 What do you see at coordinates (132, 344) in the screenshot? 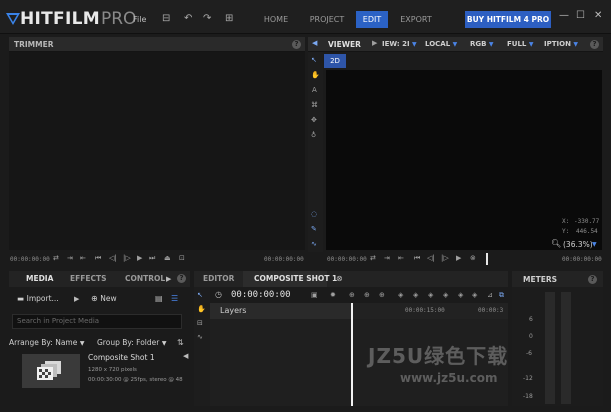
I see `group-dropdown: Group By: Folder ▼` at bounding box center [132, 344].